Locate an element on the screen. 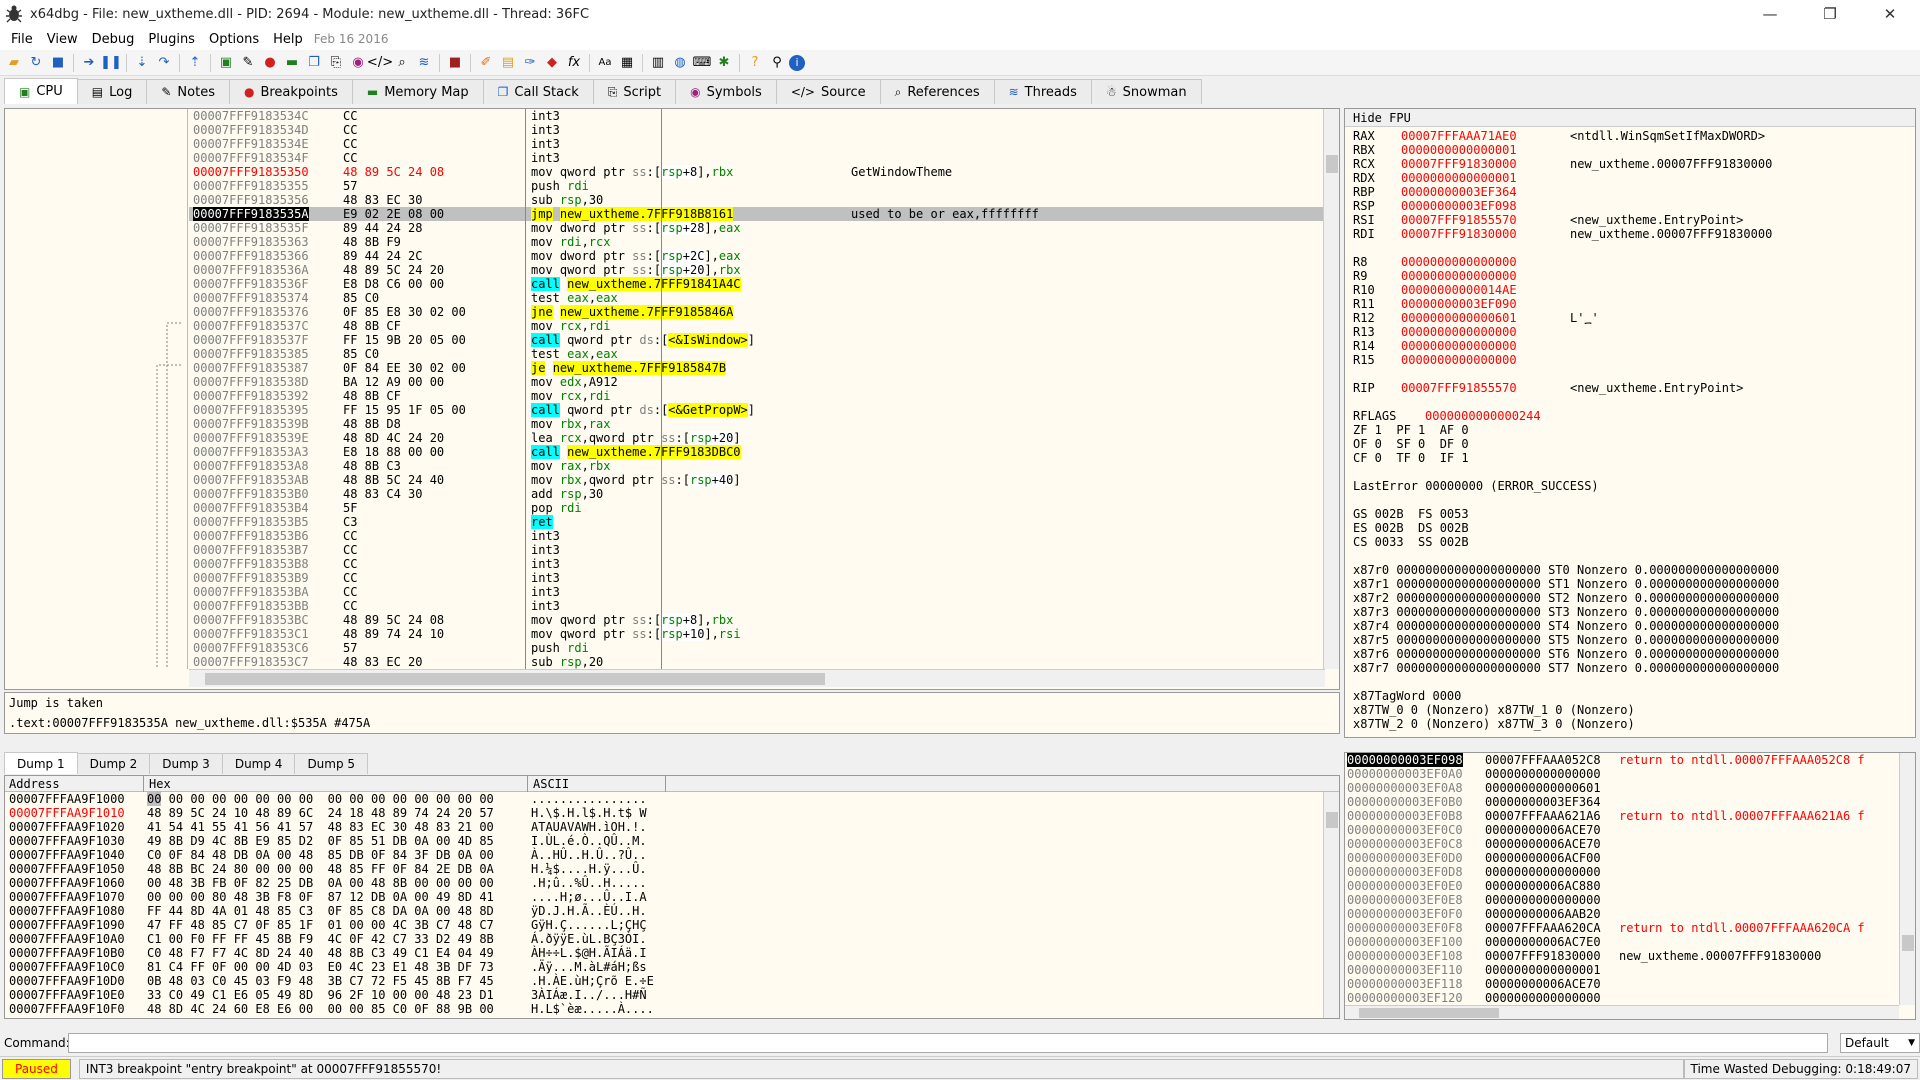 This screenshot has height=1080, width=1920. disasm-row: 00007FFF918353B0 48 83 C4 30 add rsp,30 is located at coordinates (757, 494).